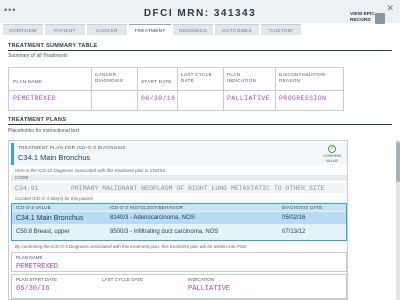  Describe the element at coordinates (152, 218) in the screenshot. I see `dx-histology: 8140/3 - Adenocarcinoma, NOS` at that location.